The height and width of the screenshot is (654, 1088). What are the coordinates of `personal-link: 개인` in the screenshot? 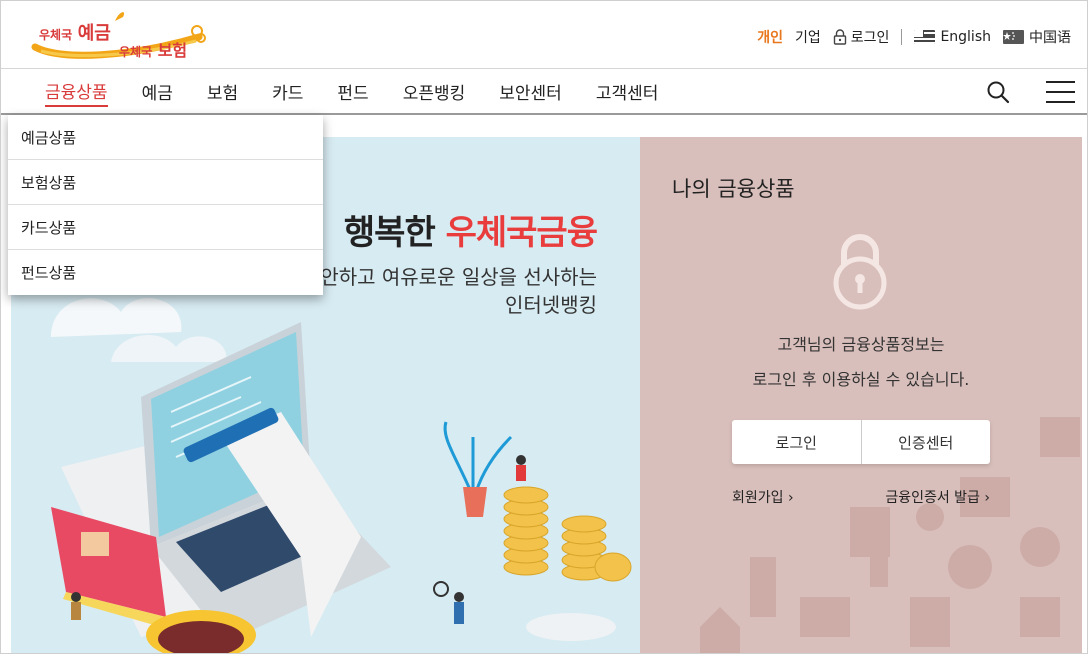 It's located at (770, 37).